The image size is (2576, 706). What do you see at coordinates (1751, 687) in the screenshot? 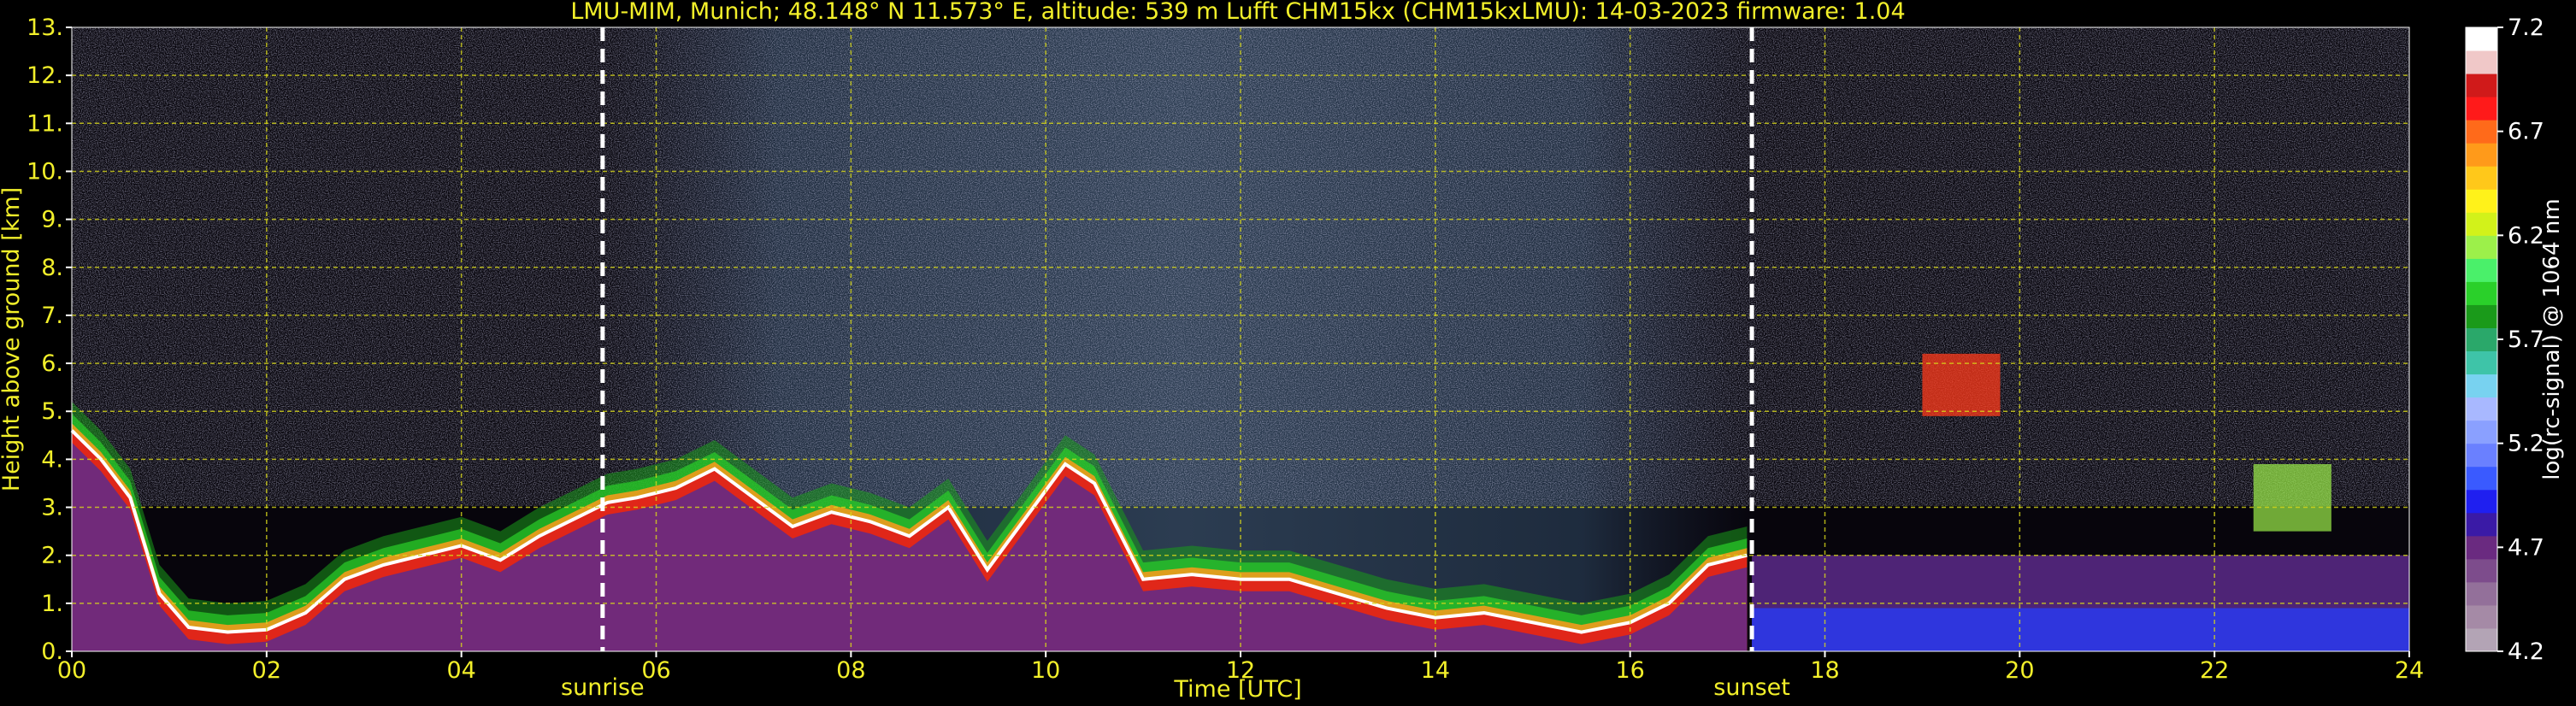
I see `sunset-label: sunset` at bounding box center [1751, 687].